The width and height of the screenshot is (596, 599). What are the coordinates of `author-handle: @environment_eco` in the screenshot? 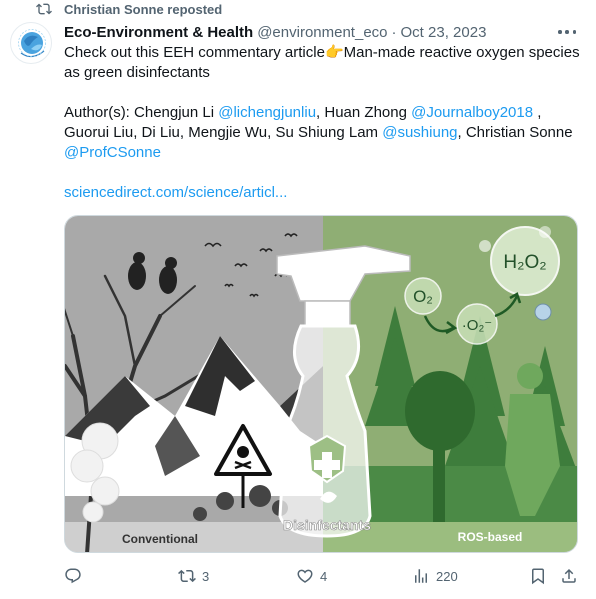 It's located at (322, 32).